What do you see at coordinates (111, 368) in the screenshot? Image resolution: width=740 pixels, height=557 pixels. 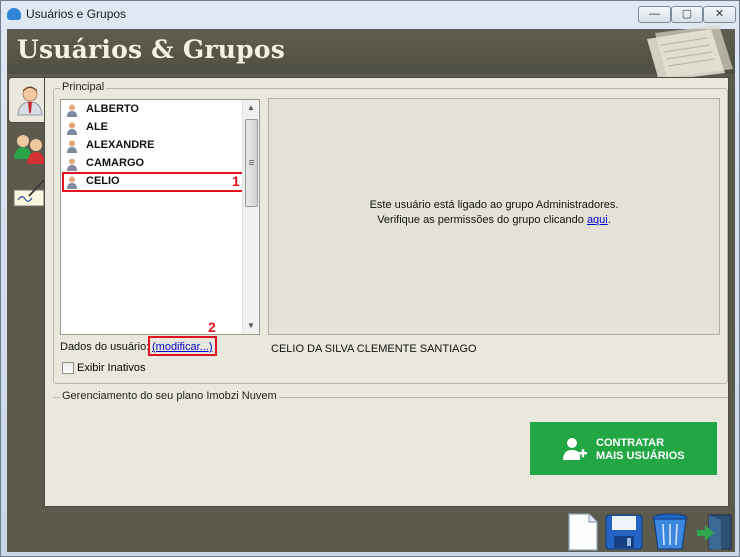 I see `exibir-inativos-label: Exibir Inativos` at bounding box center [111, 368].